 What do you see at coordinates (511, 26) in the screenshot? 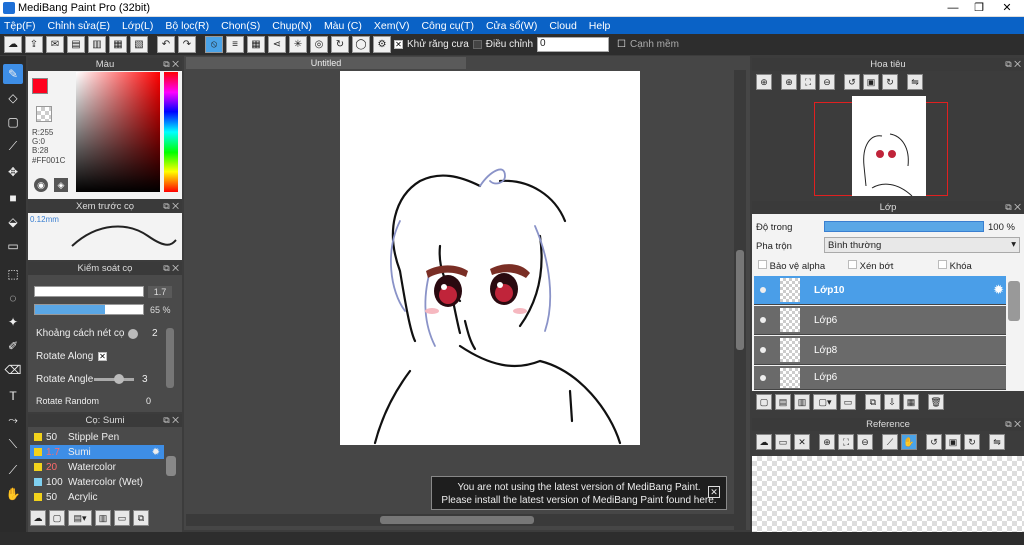
I see `menu-window: Cửa sổ(W)` at bounding box center [511, 26].